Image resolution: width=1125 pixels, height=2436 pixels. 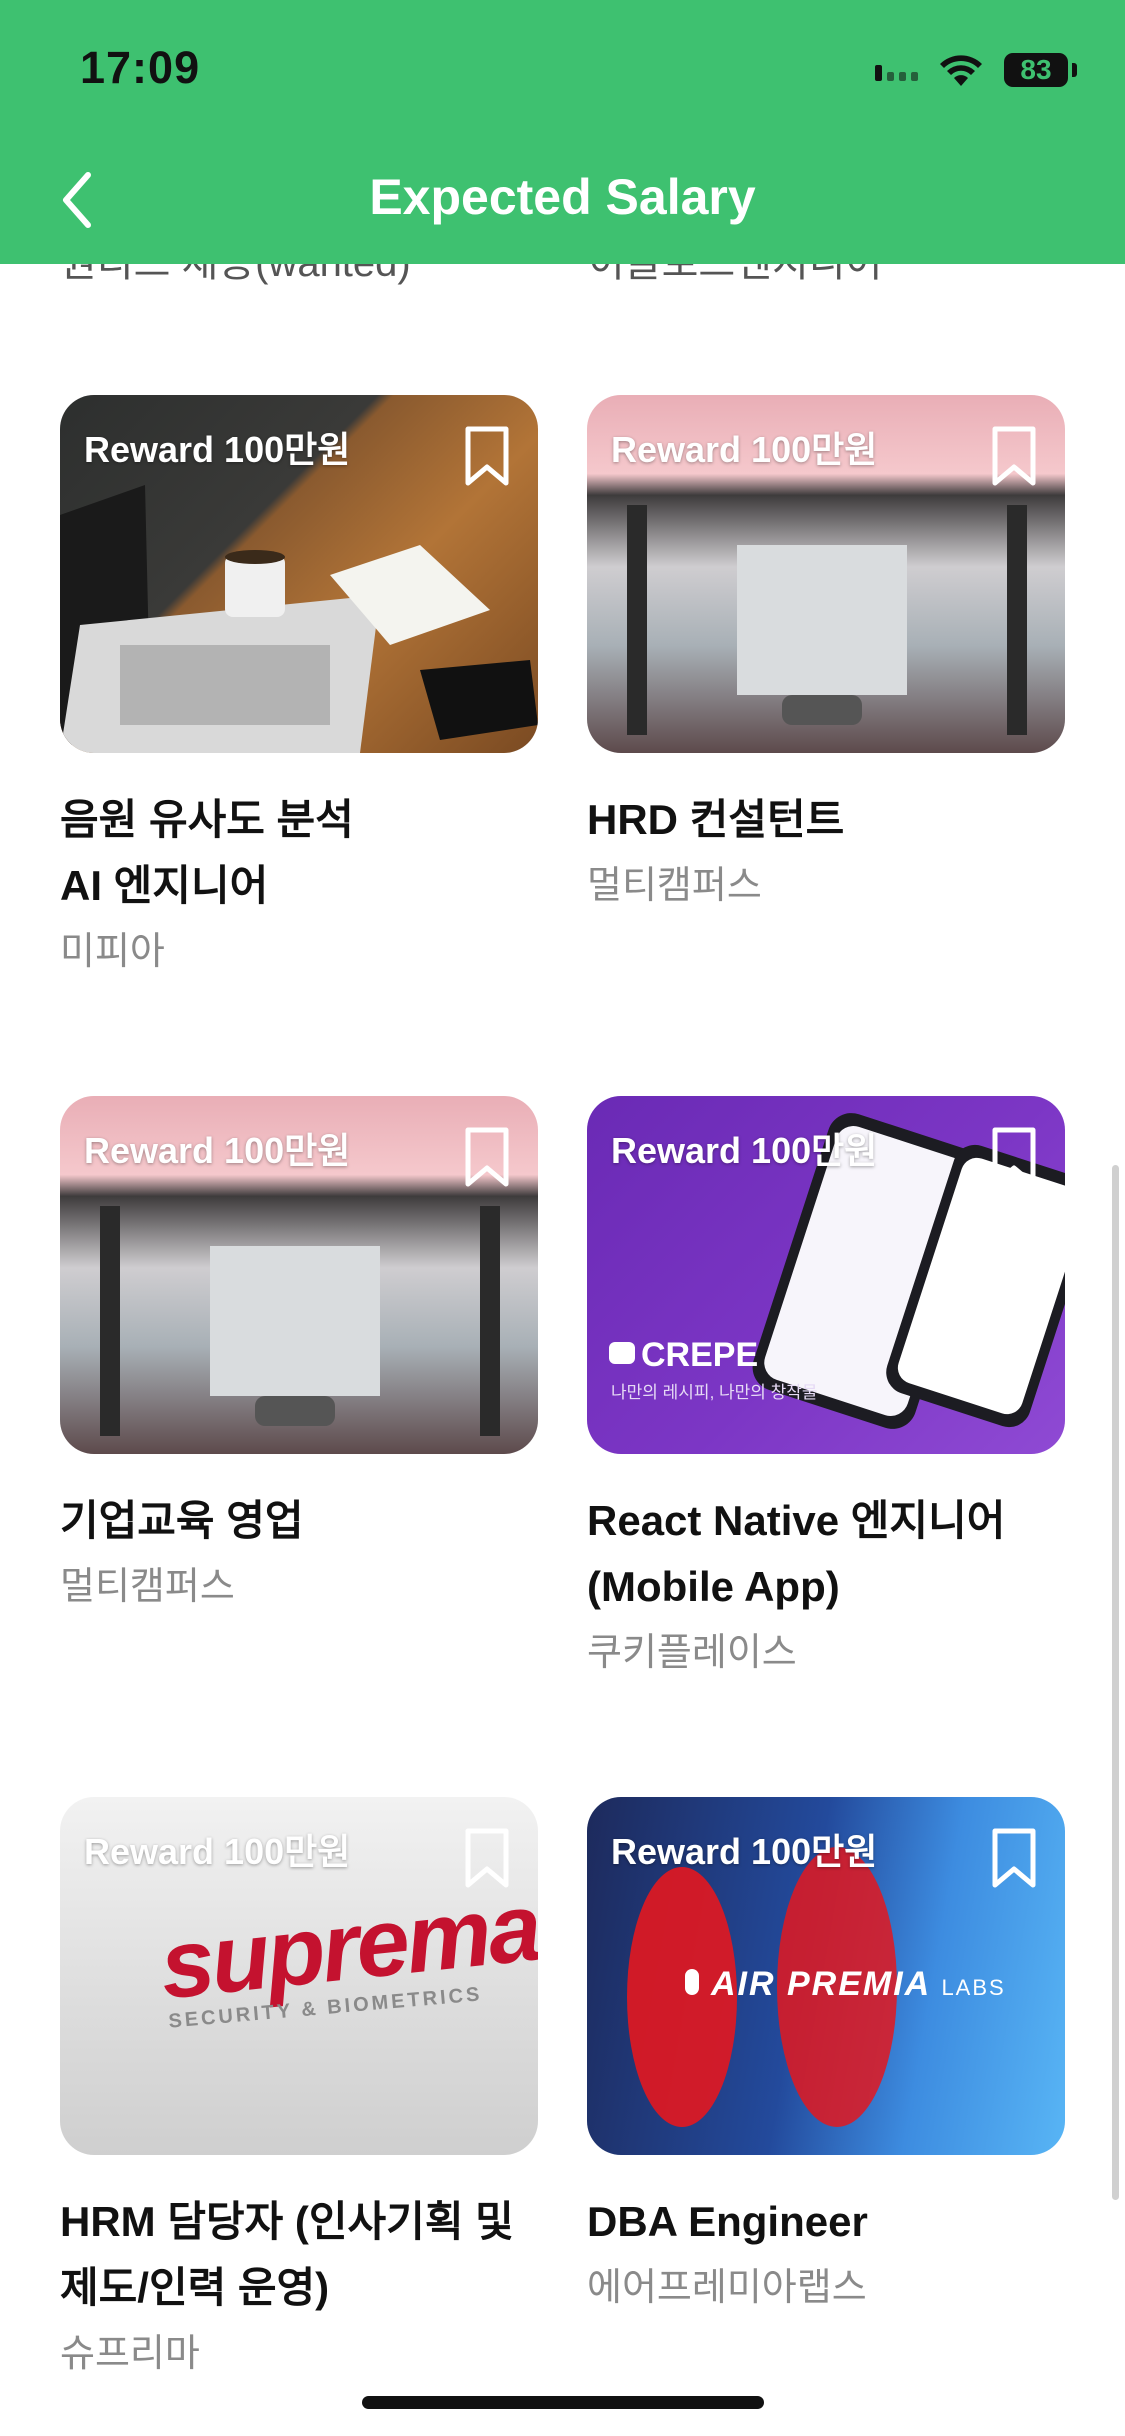 What do you see at coordinates (207, 852) in the screenshot?
I see `job-title: 음원 유사도 분석 AI 엔지니어` at bounding box center [207, 852].